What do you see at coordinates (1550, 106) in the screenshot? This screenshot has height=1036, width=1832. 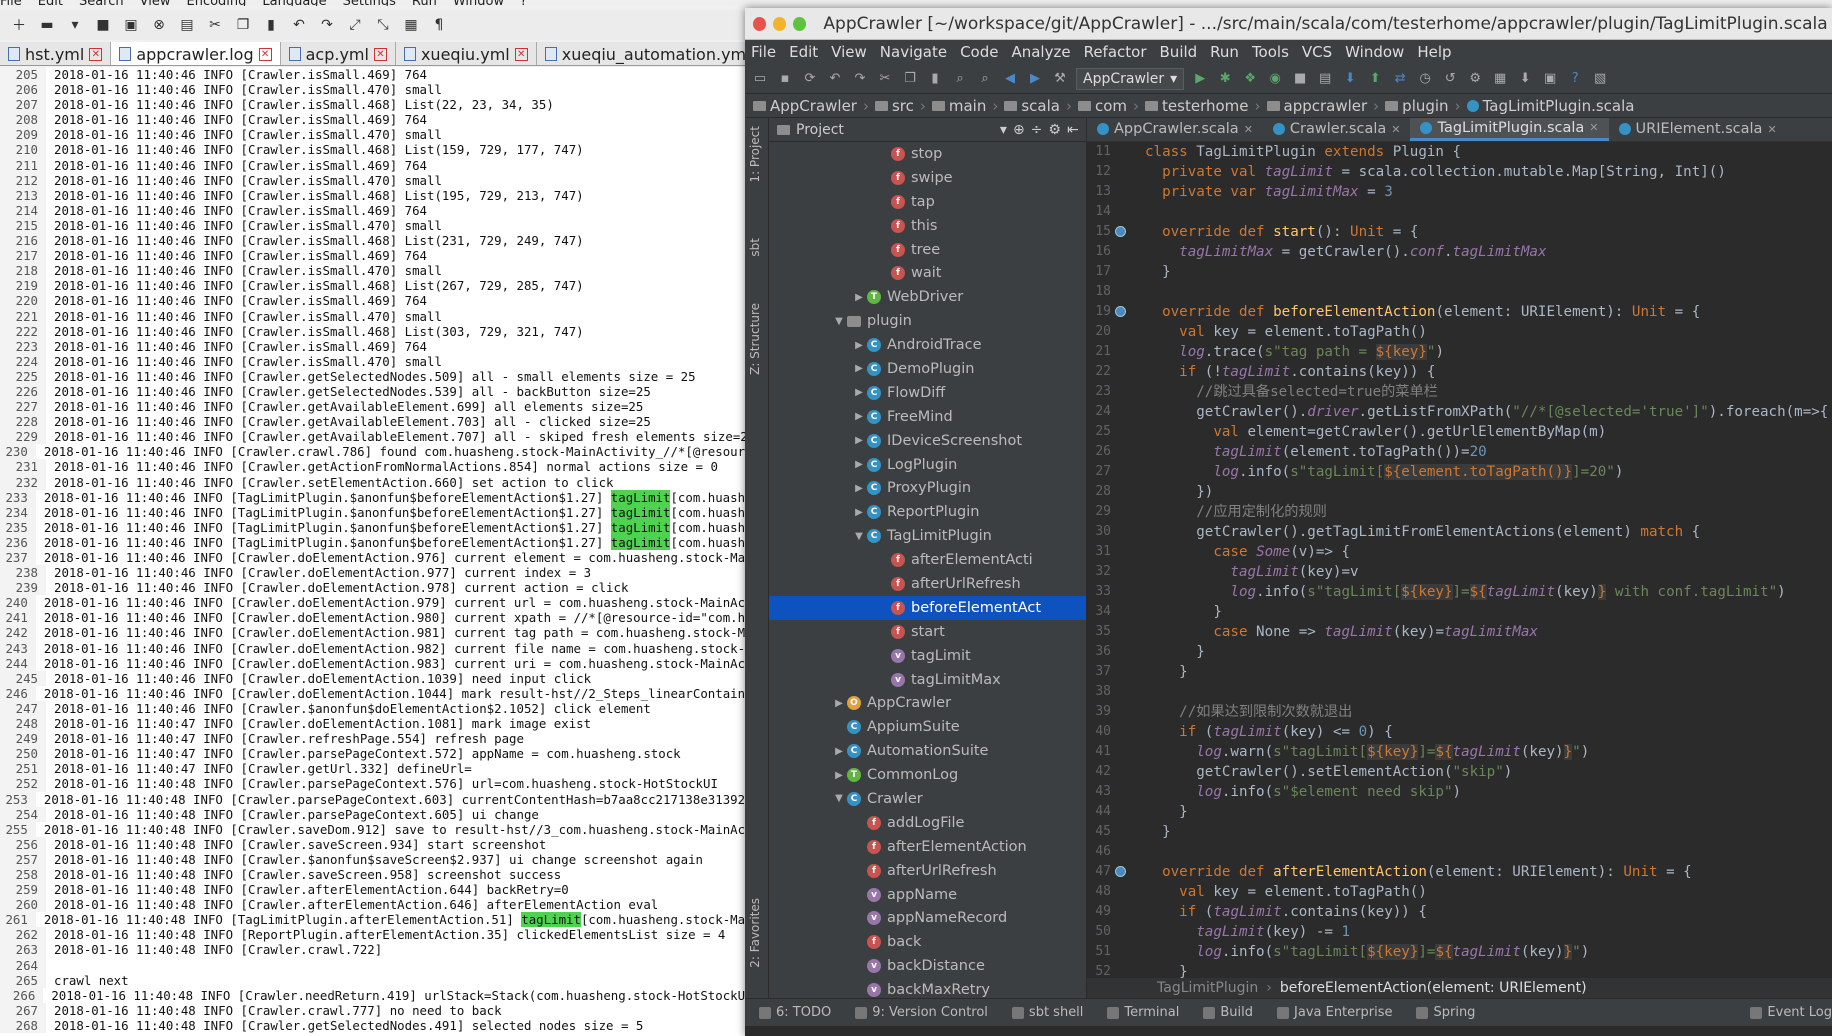 I see `breadcrumb-item: TagLimitPlugin.scala` at bounding box center [1550, 106].